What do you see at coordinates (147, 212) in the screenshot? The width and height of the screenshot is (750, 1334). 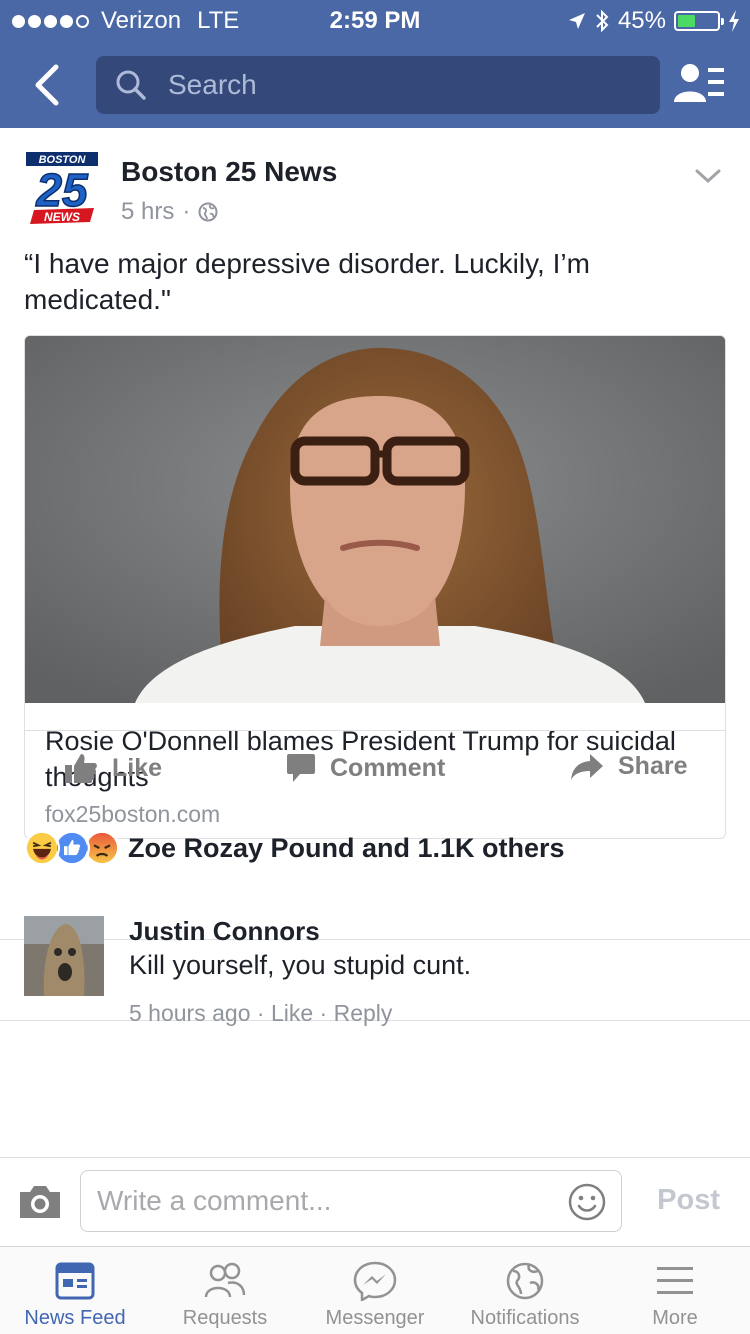 I see `post-time: 5 hrs` at bounding box center [147, 212].